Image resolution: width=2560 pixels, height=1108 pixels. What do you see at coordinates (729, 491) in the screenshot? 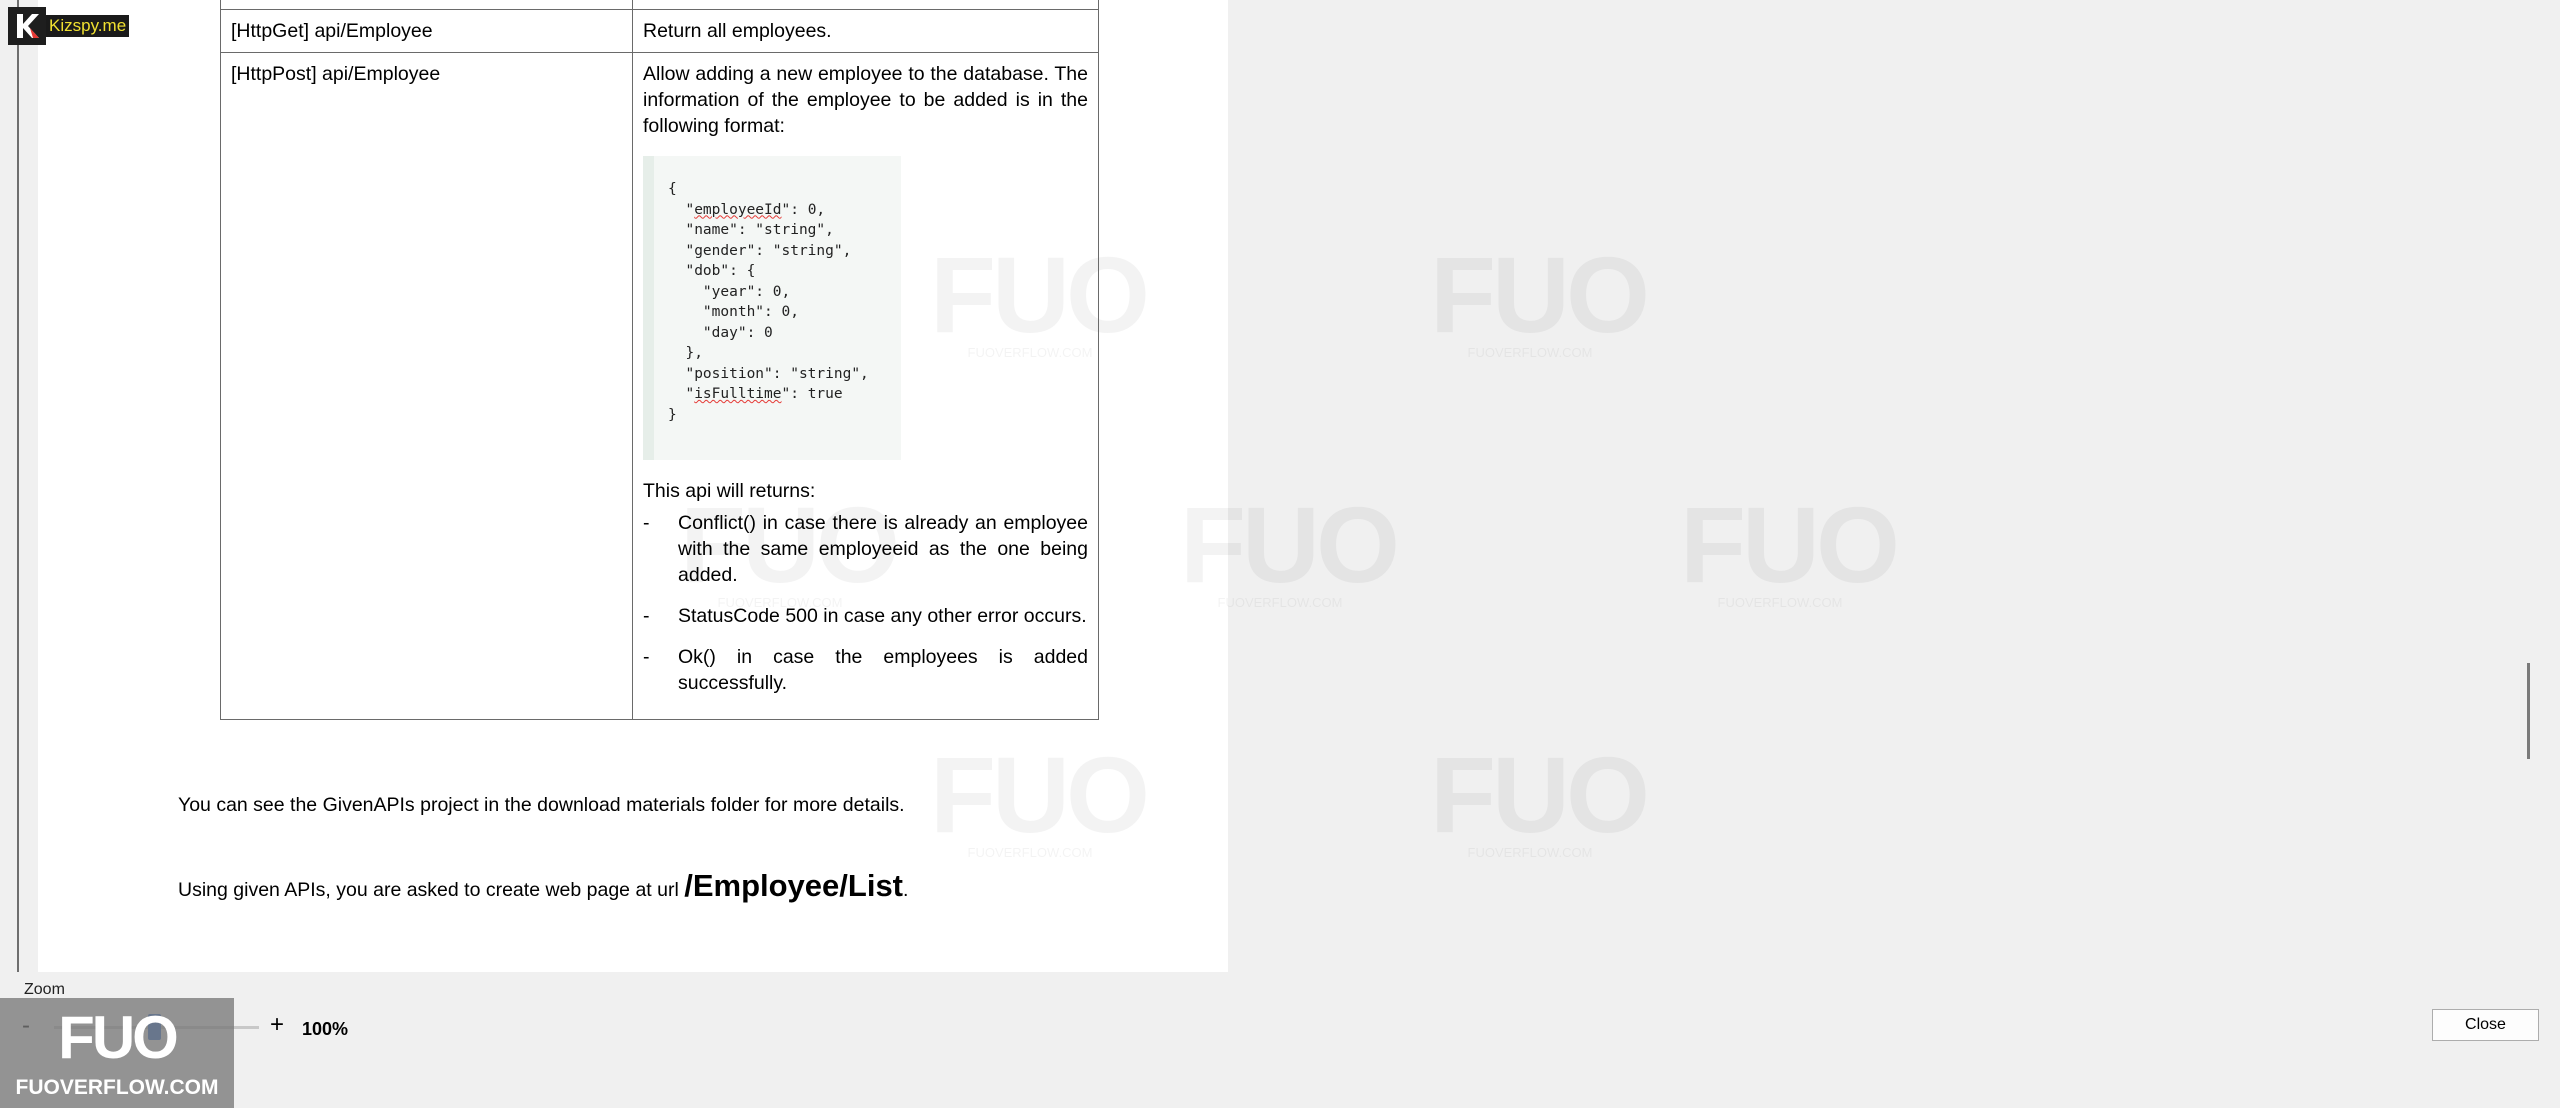
I see `returns-intro: This api will returns:` at bounding box center [729, 491].